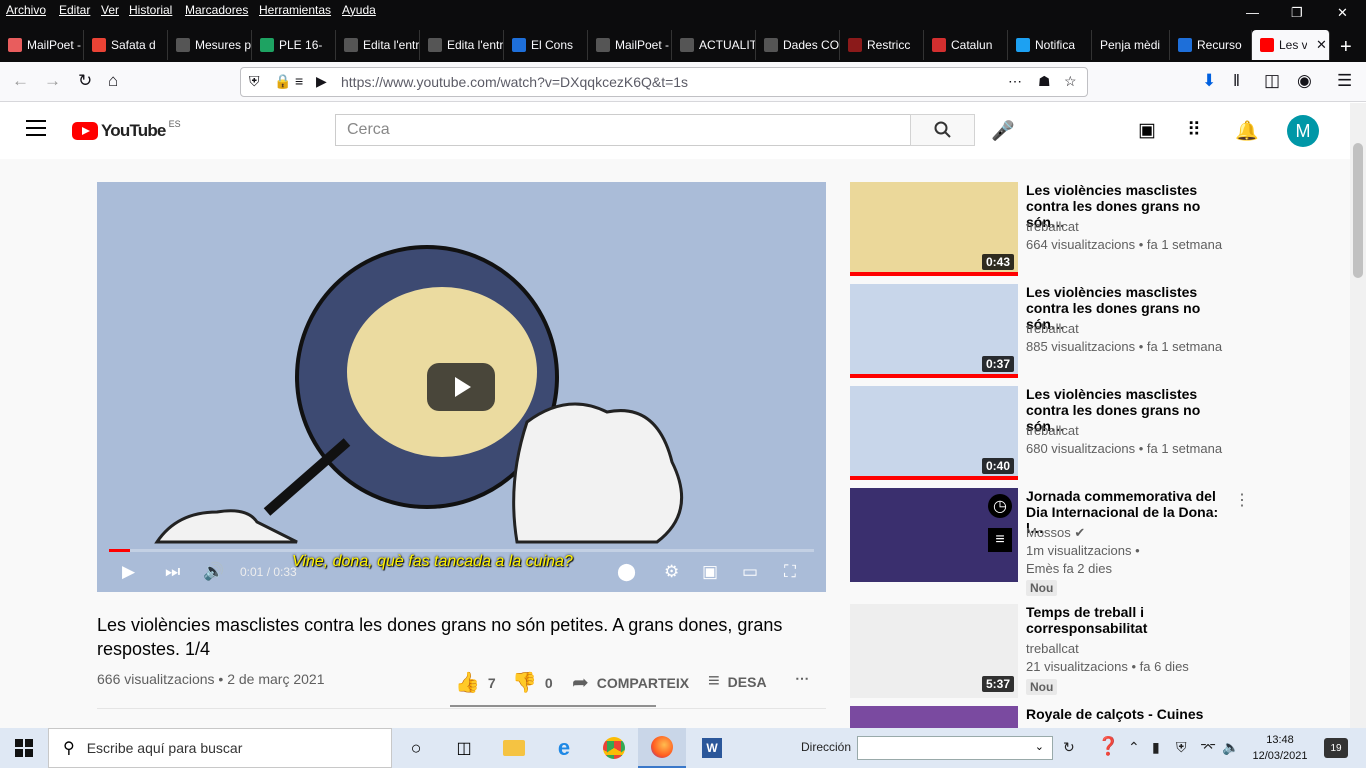 Image resolution: width=1366 pixels, height=768 pixels. What do you see at coordinates (737, 681) in the screenshot?
I see `save-button: ≡ DESA` at bounding box center [737, 681].